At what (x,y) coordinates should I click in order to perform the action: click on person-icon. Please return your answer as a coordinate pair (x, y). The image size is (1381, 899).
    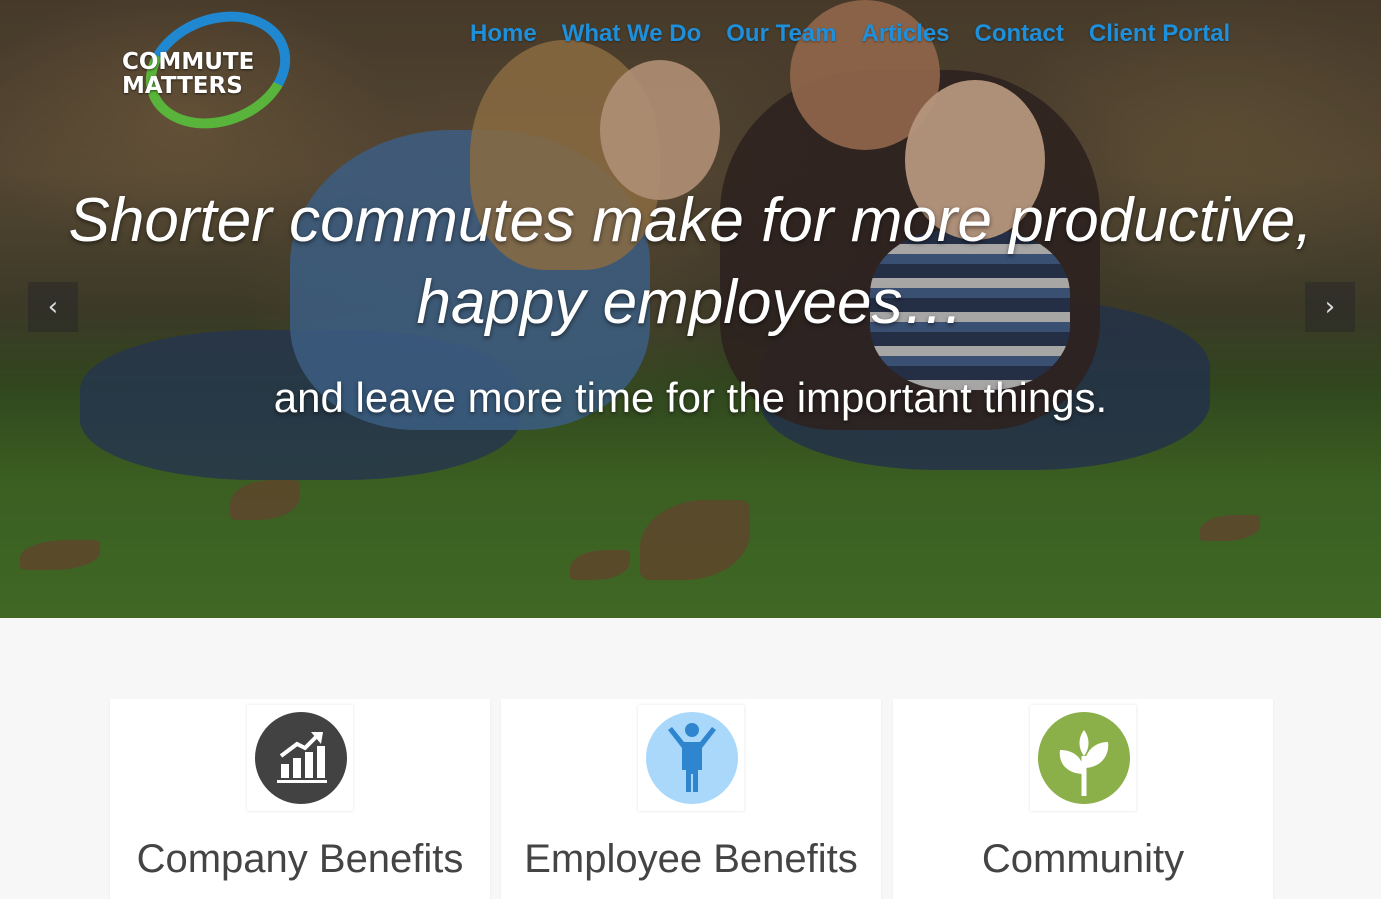
    Looking at the image, I should click on (692, 758).